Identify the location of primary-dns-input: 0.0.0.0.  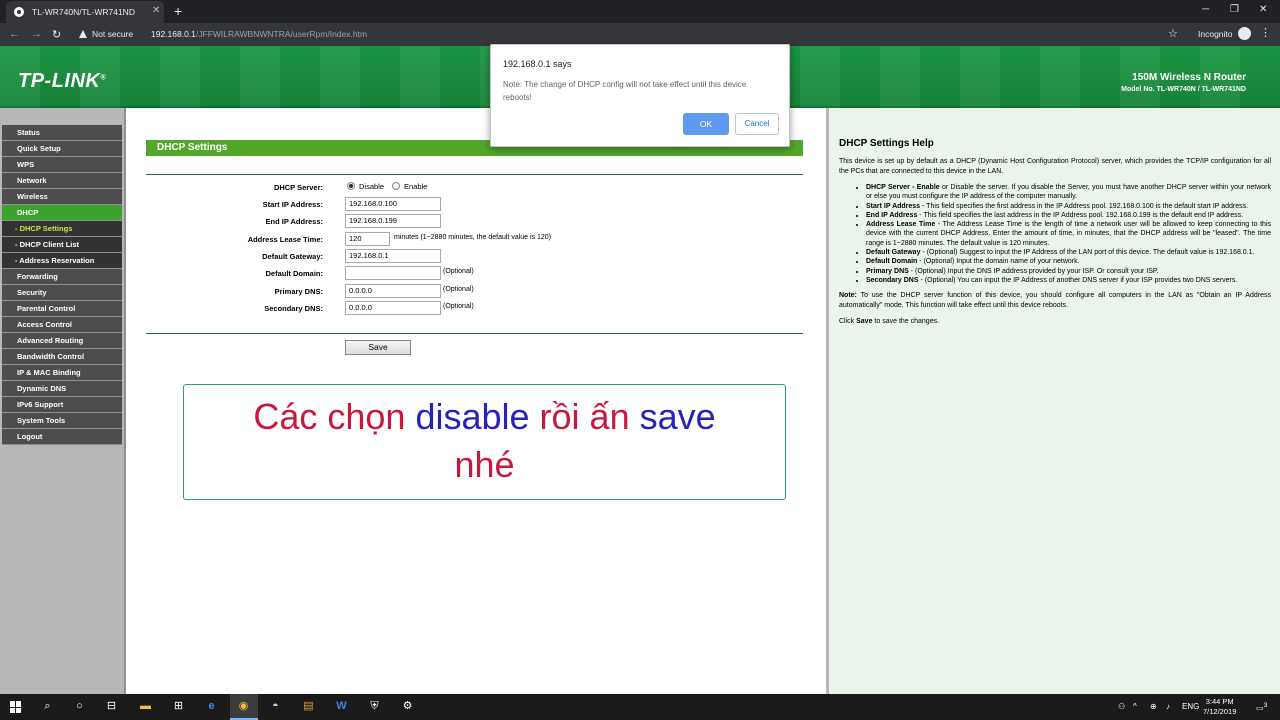
(393, 291).